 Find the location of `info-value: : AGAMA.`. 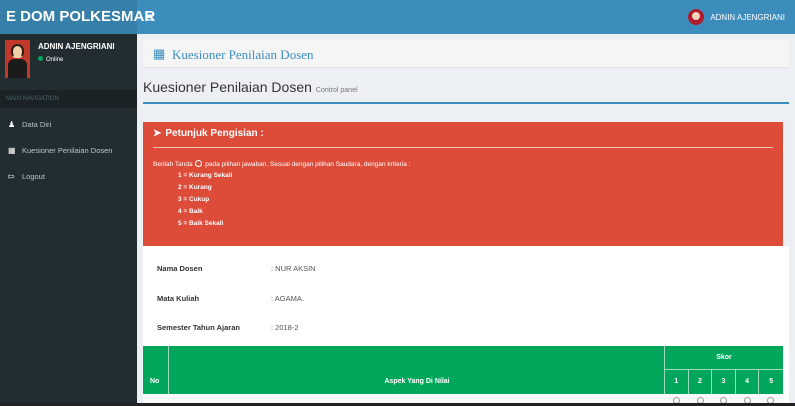

info-value: : AGAMA. is located at coordinates (287, 298).